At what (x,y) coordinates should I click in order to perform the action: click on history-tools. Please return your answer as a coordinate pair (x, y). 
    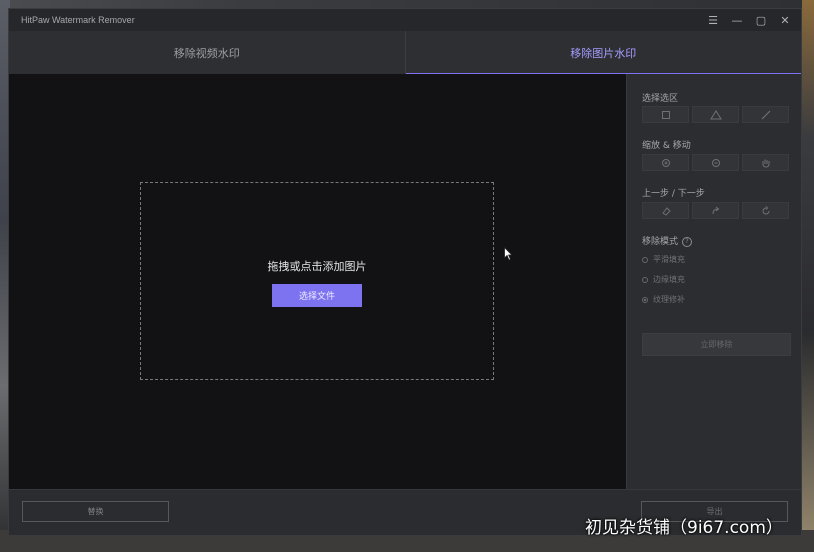
    Looking at the image, I should click on (715, 210).